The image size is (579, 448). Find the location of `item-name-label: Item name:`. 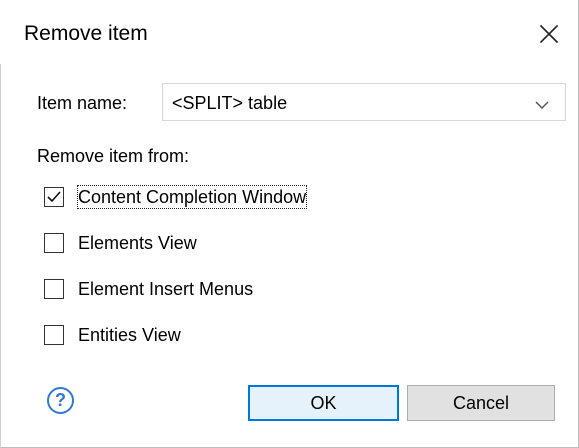

item-name-label: Item name: is located at coordinates (82, 103).